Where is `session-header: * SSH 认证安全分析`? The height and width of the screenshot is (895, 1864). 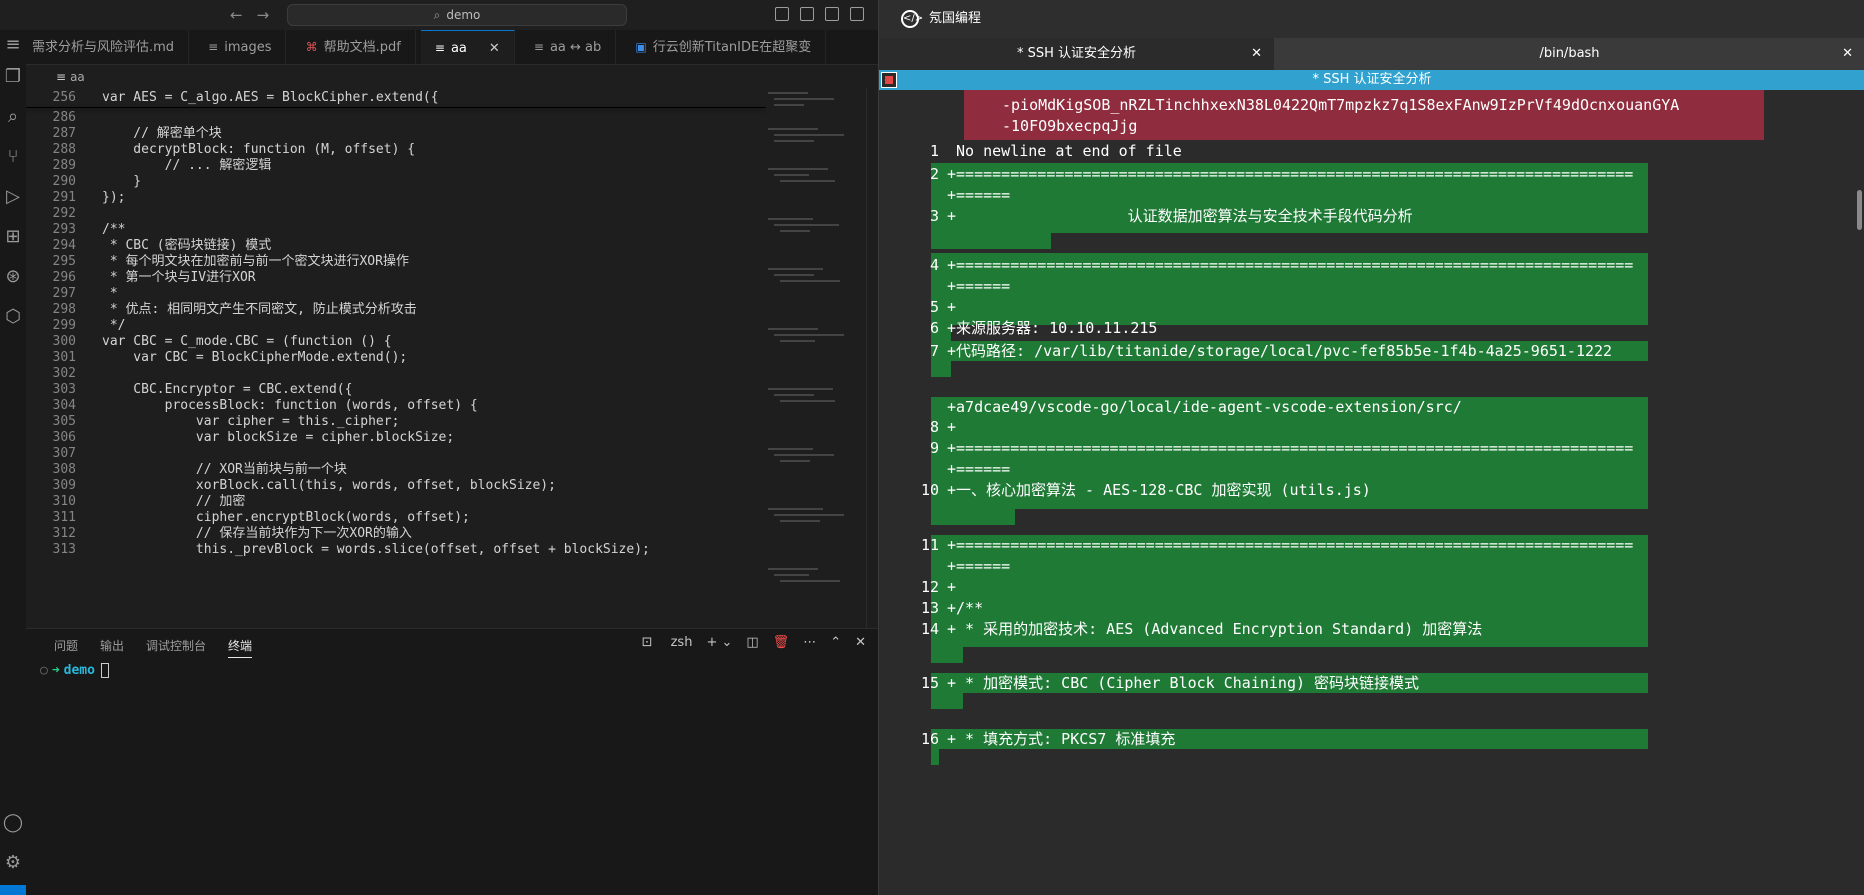 session-header: * SSH 认证安全分析 is located at coordinates (1371, 80).